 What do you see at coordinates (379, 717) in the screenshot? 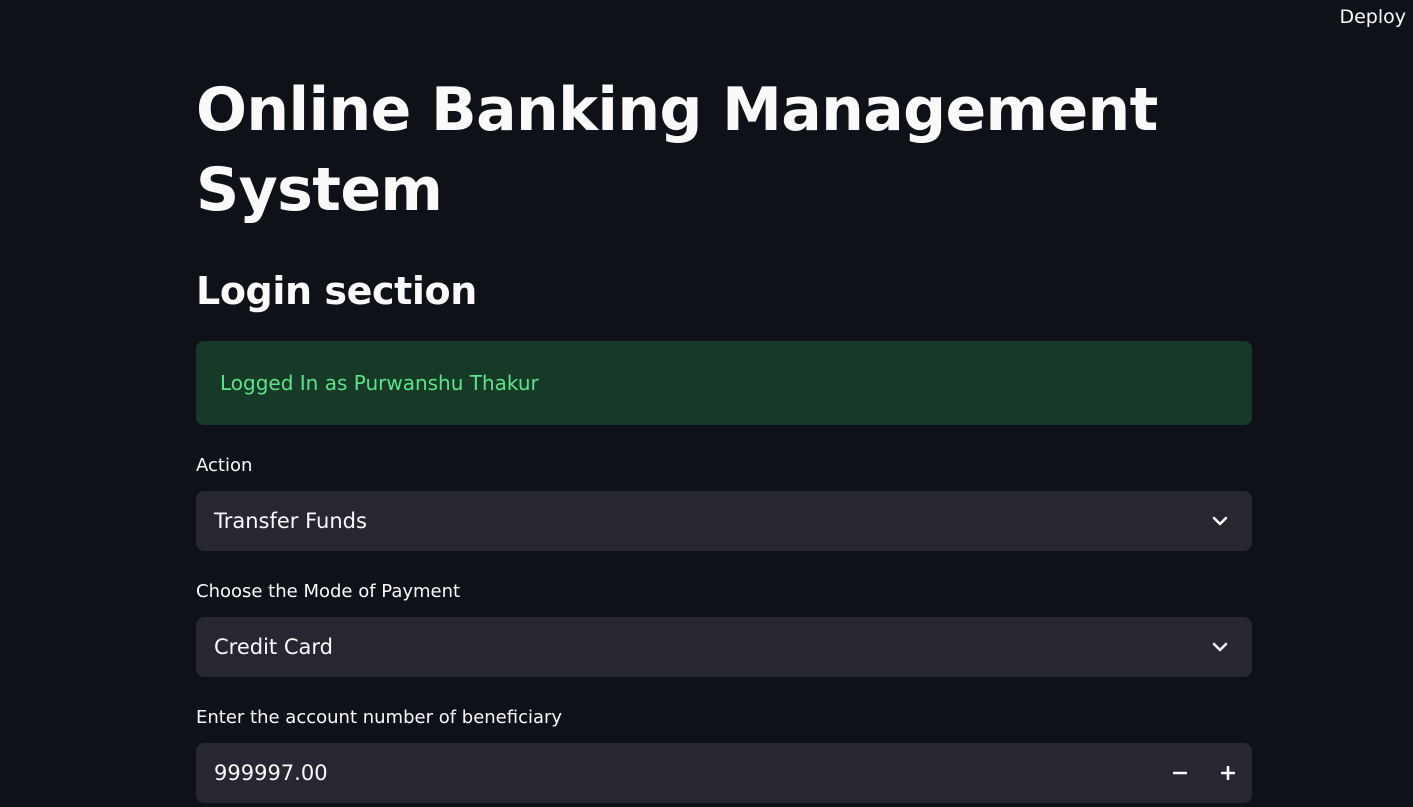
I see `beneficiary-account-label: Enter the account number of beneficiary` at bounding box center [379, 717].